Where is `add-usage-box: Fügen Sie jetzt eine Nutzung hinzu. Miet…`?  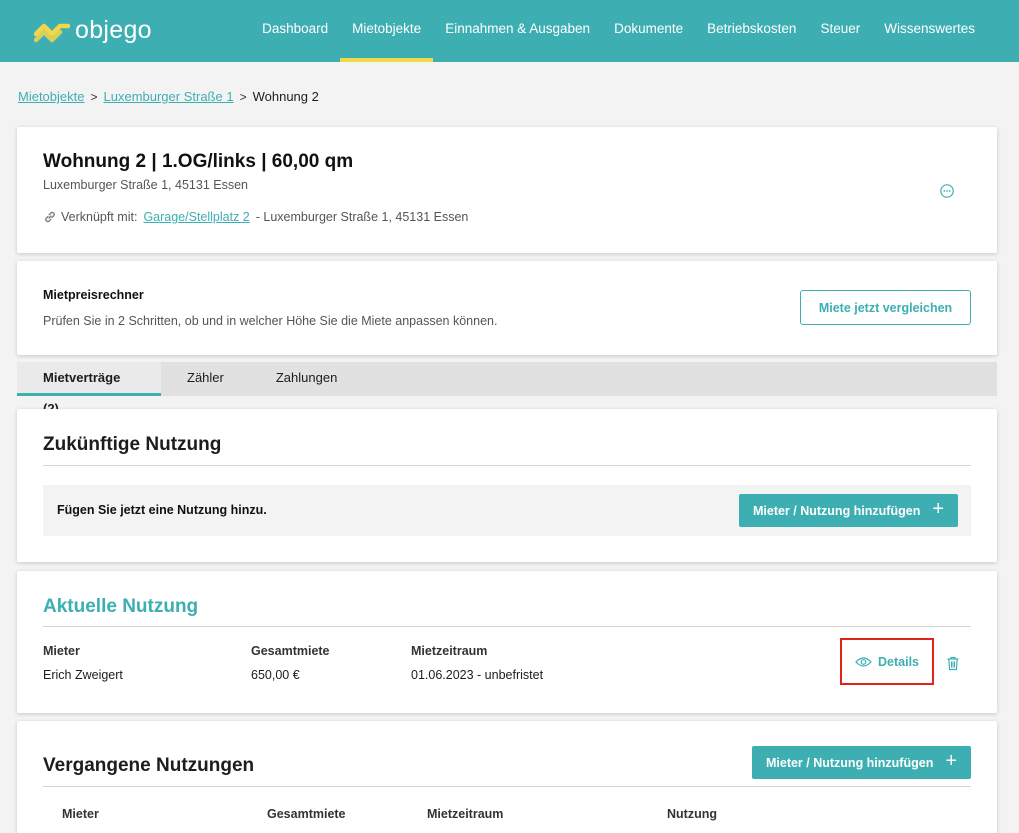
add-usage-box: Fügen Sie jetzt eine Nutzung hinzu. Miet… is located at coordinates (507, 510).